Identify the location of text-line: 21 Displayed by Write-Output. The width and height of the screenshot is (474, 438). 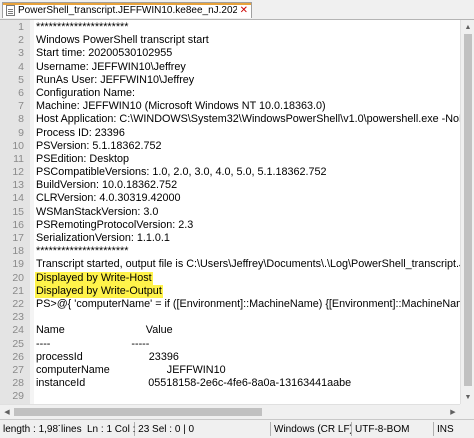
(230, 291).